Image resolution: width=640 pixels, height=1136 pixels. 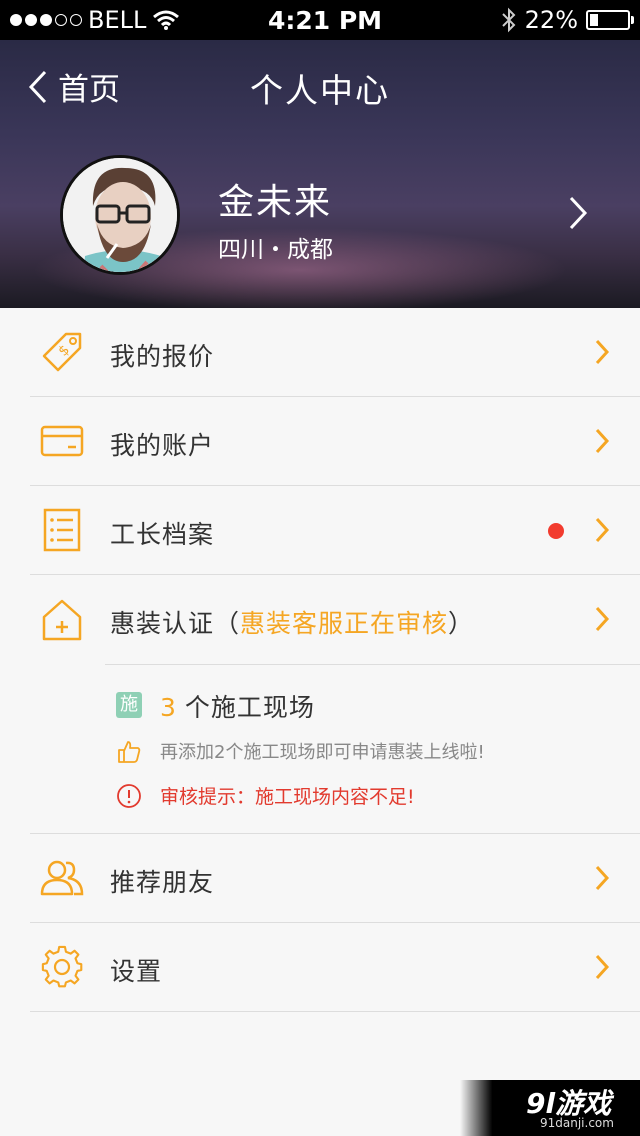 I want to click on menu-label-settings: 设置, so click(x=136, y=971).